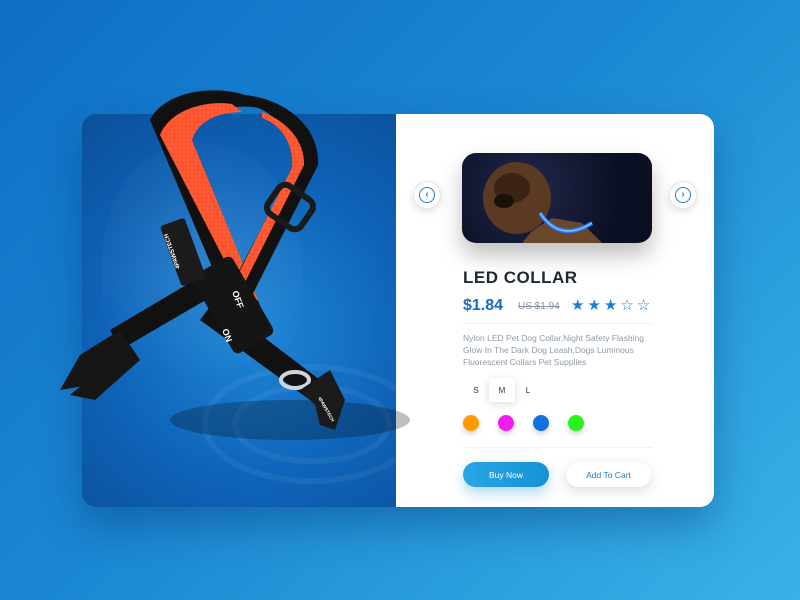  Describe the element at coordinates (541, 423) in the screenshot. I see `color-swatch-blue` at that location.